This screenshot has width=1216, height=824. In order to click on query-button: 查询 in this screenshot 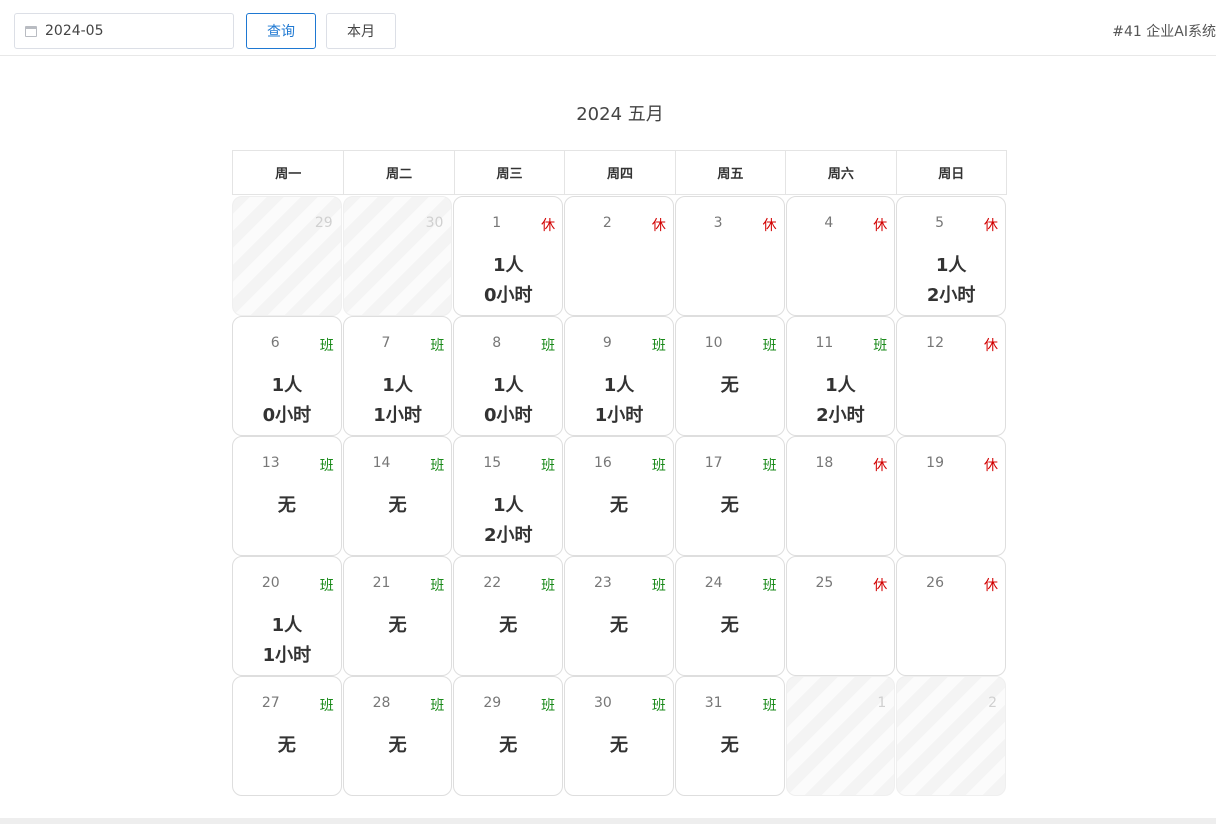, I will do `click(281, 31)`.